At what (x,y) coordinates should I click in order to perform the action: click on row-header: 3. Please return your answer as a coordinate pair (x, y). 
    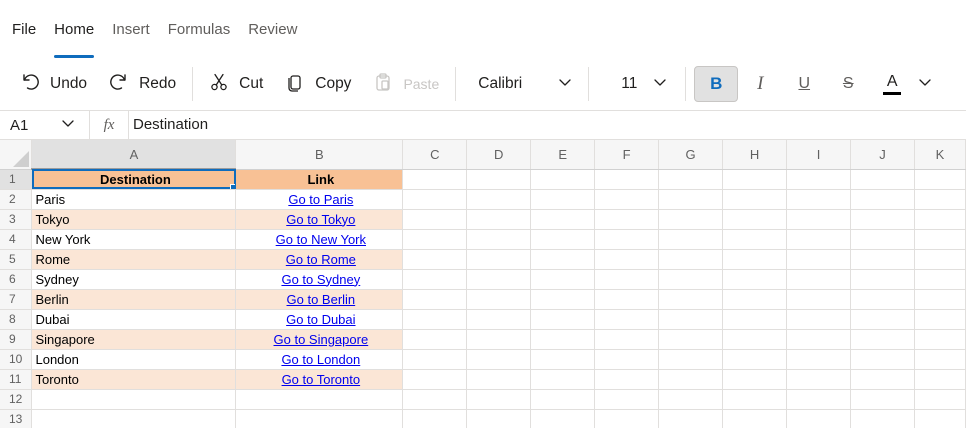
    Looking at the image, I should click on (16, 219).